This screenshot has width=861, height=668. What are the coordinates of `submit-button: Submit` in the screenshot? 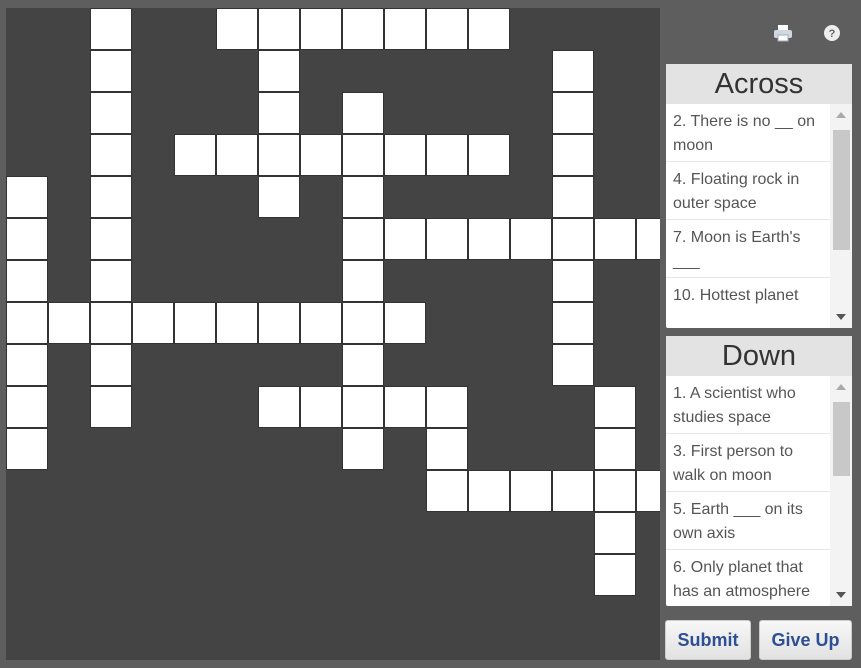 It's located at (708, 640).